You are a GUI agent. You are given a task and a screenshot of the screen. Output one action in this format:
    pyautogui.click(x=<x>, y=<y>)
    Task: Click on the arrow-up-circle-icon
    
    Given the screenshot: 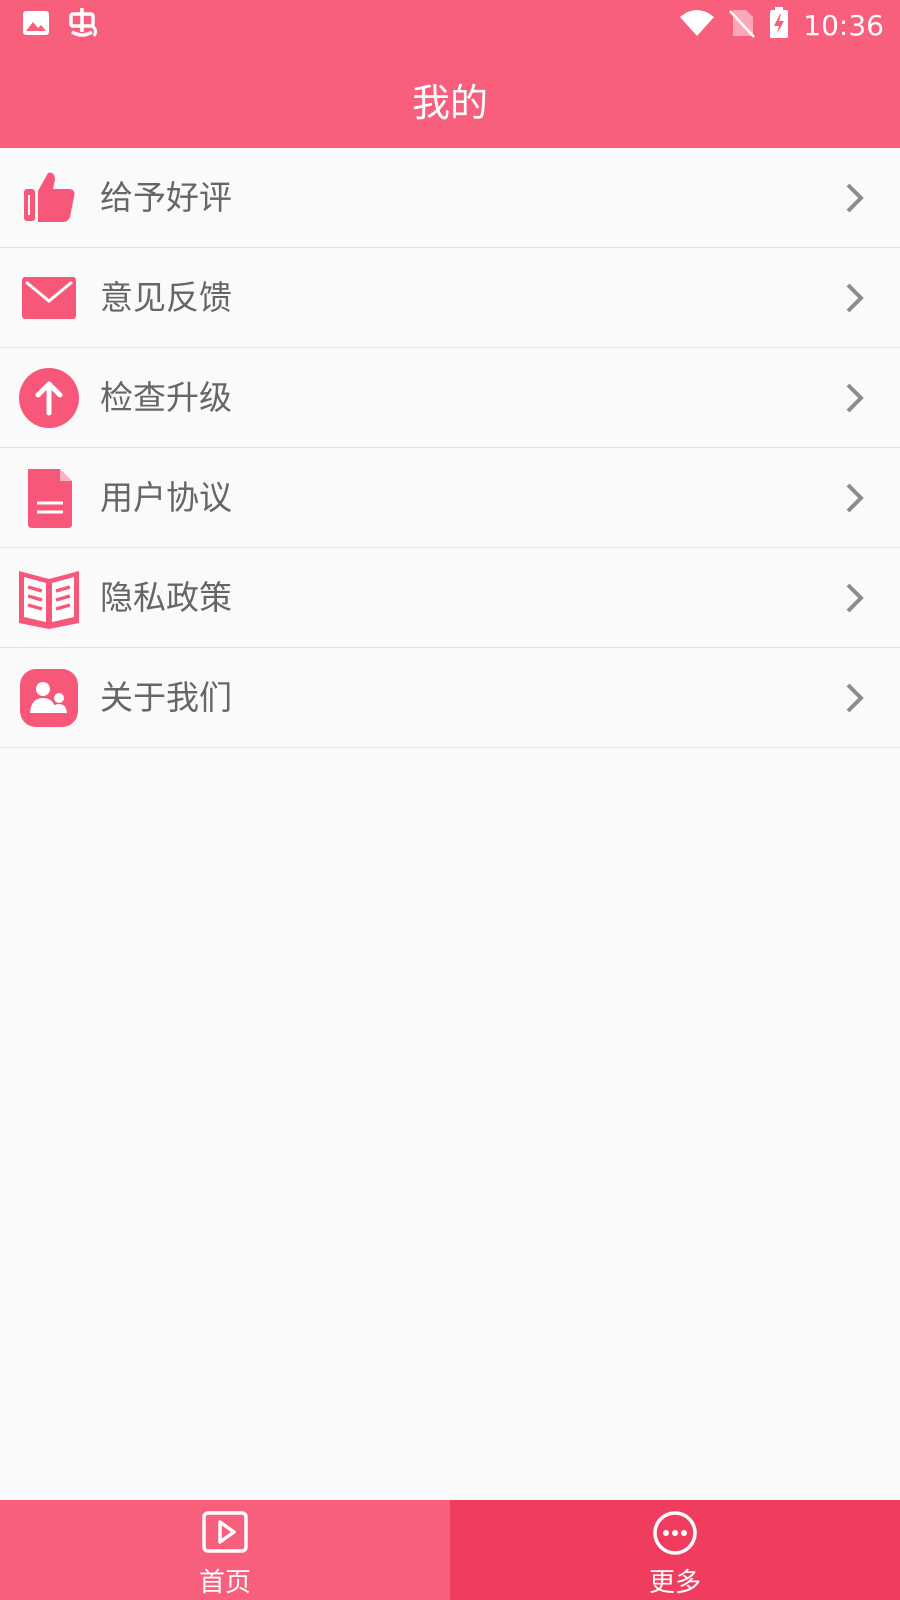 What is the action you would take?
    pyautogui.click(x=49, y=398)
    